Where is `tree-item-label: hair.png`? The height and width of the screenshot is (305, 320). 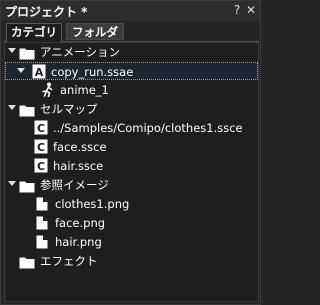 tree-item-label: hair.png is located at coordinates (78, 242).